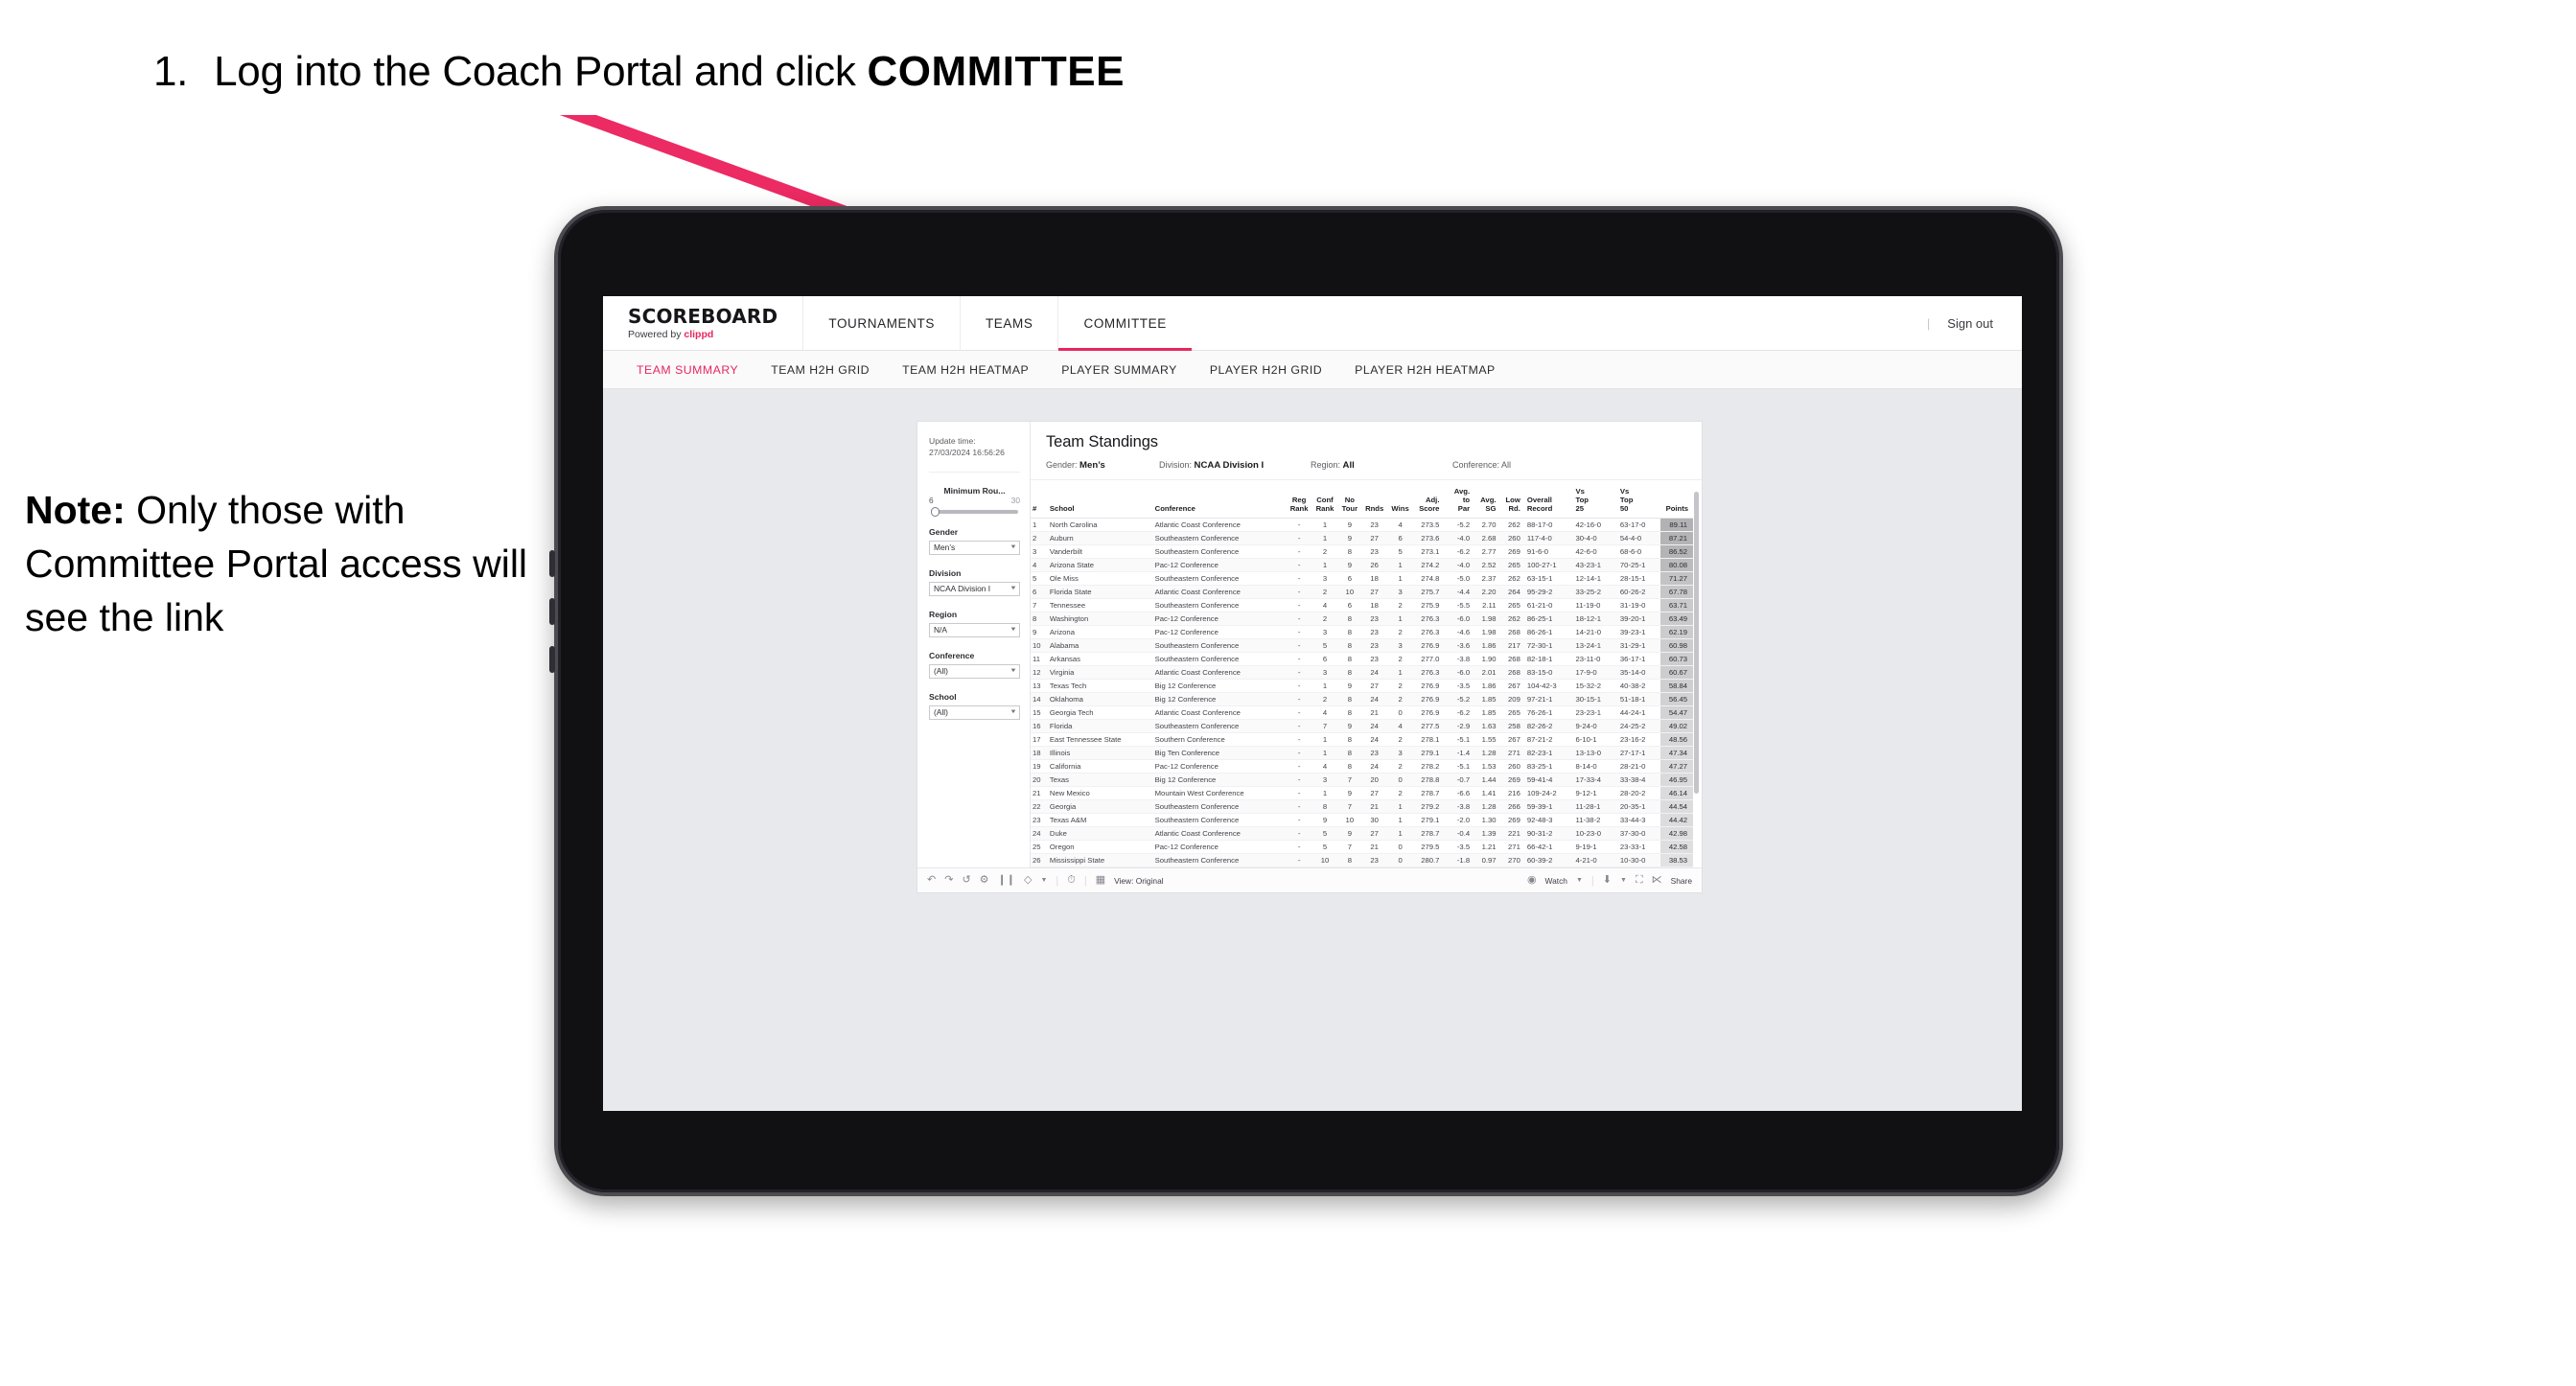 The height and width of the screenshot is (1386, 2576). Describe the element at coordinates (1299, 500) in the screenshot. I see `column-header-reg-rank: Reg Rank` at that location.